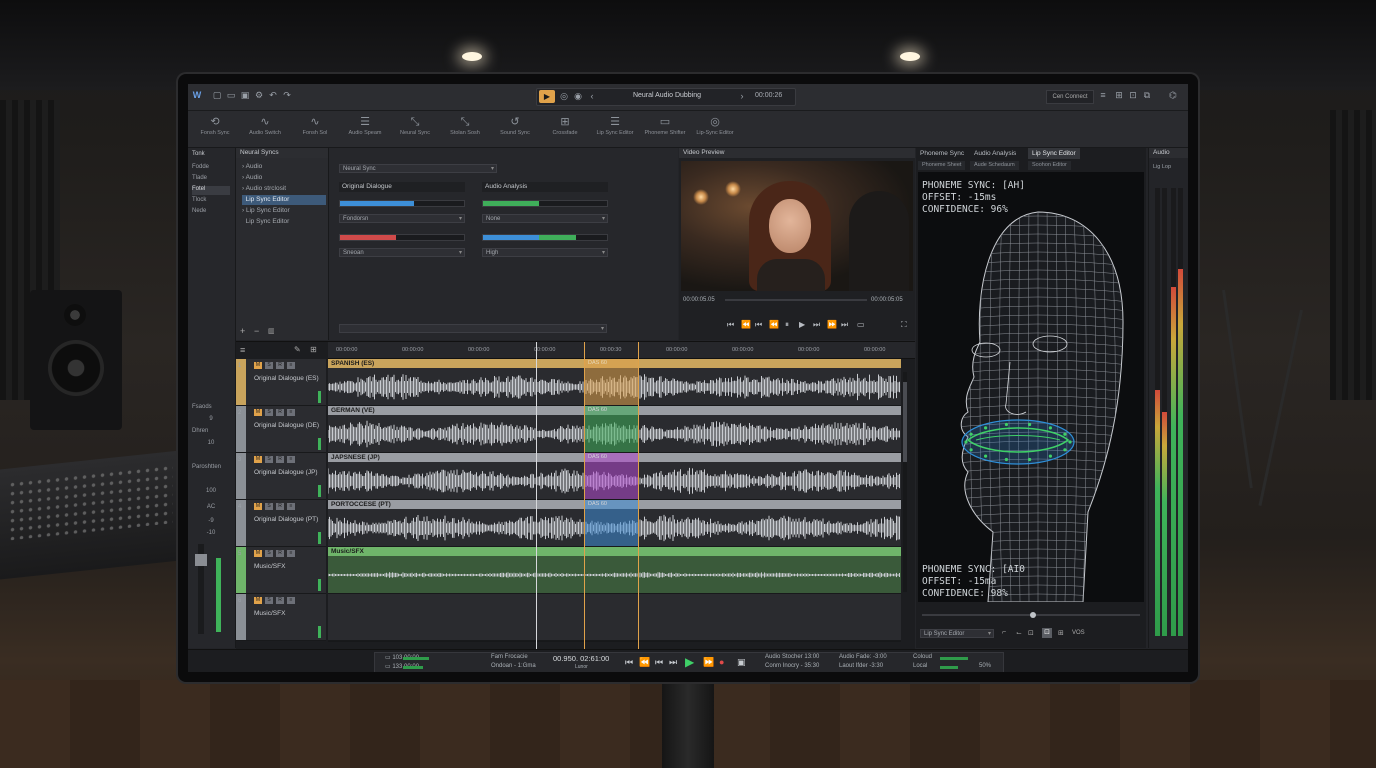  I want to click on undo-icon: ↶, so click(273, 95).